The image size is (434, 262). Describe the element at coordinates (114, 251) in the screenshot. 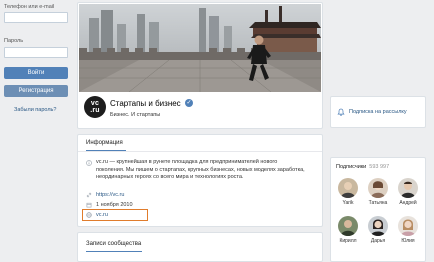

I see `wall-tab-underline` at that location.